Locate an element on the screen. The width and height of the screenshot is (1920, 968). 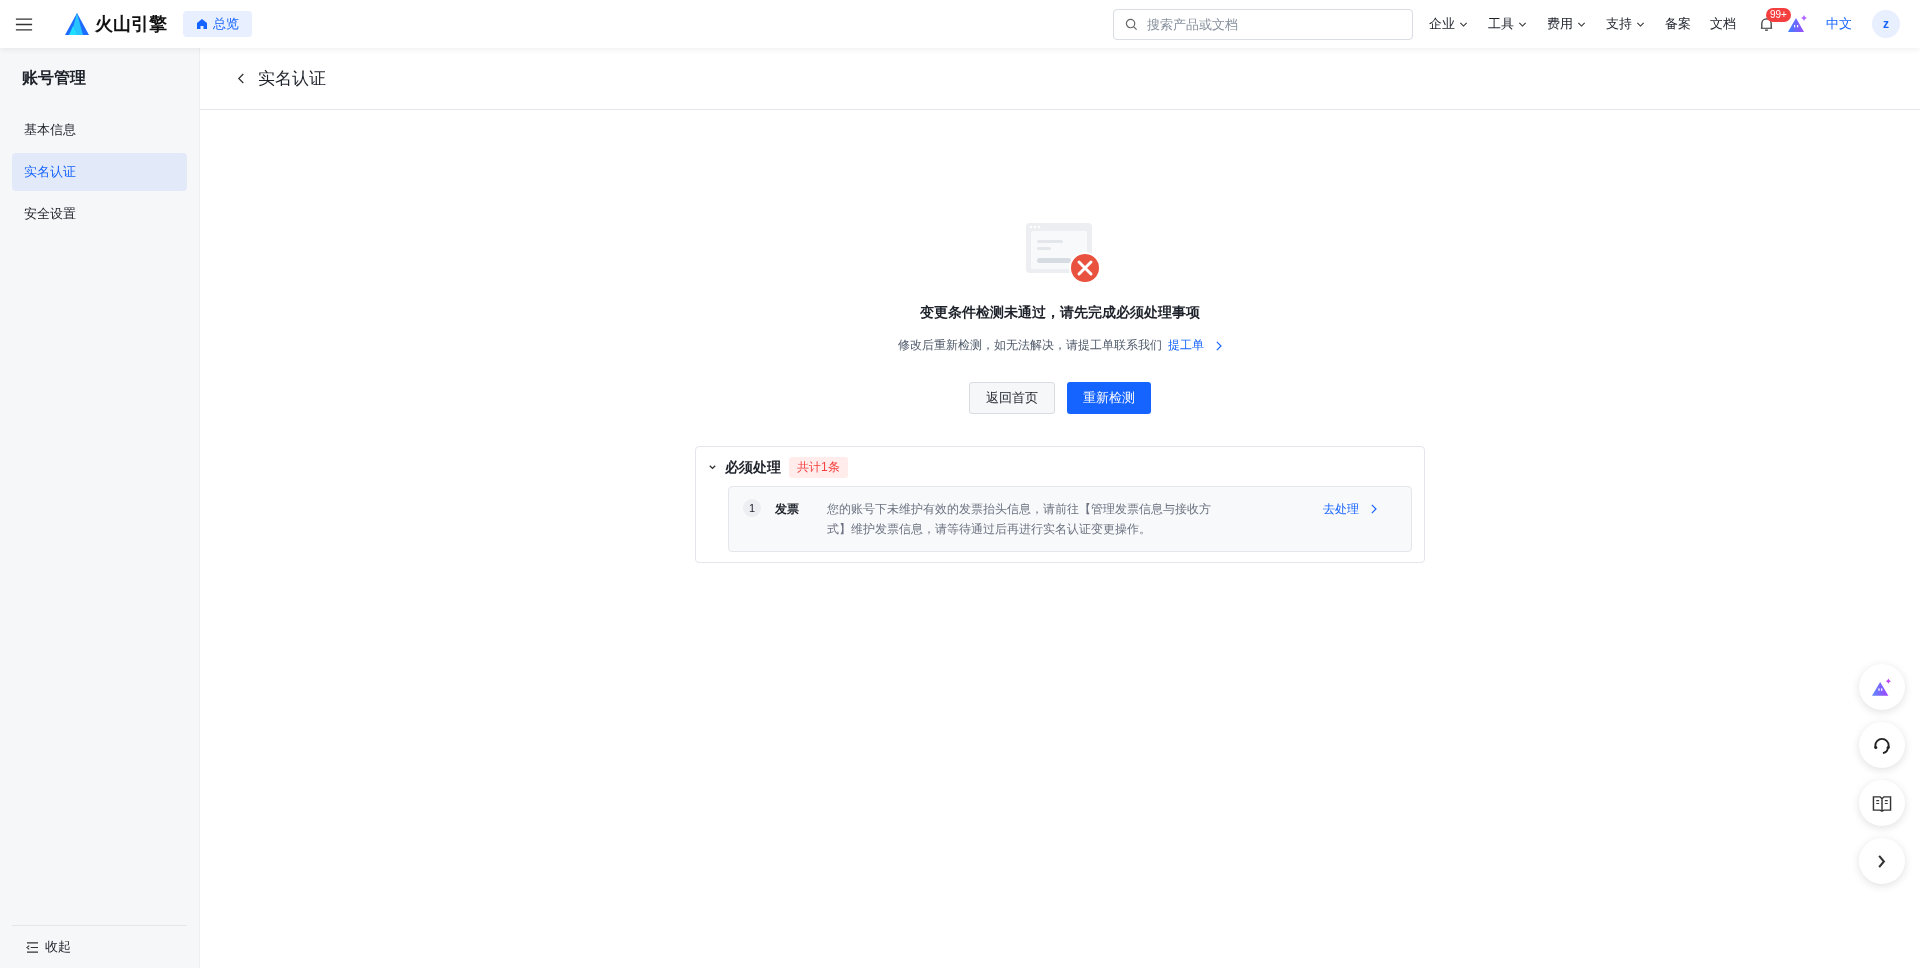
sidebar-item: 安全设置 is located at coordinates (99, 214).